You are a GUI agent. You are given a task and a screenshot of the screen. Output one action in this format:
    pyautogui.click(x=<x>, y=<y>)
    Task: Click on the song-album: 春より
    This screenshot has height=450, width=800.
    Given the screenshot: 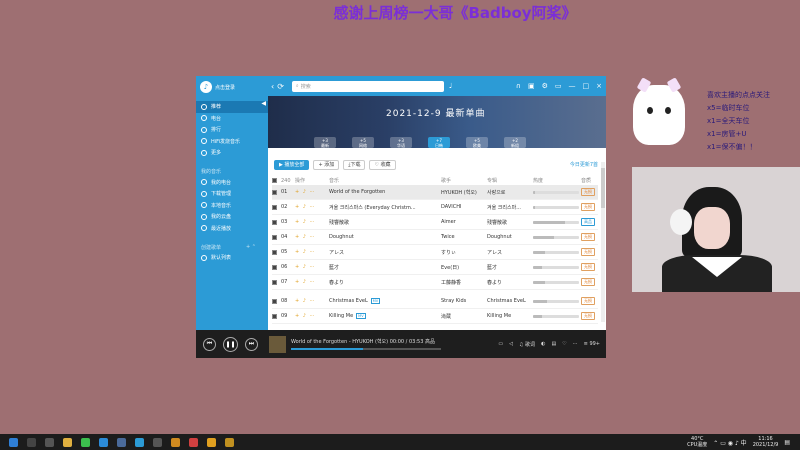 What is the action you would take?
    pyautogui.click(x=509, y=282)
    